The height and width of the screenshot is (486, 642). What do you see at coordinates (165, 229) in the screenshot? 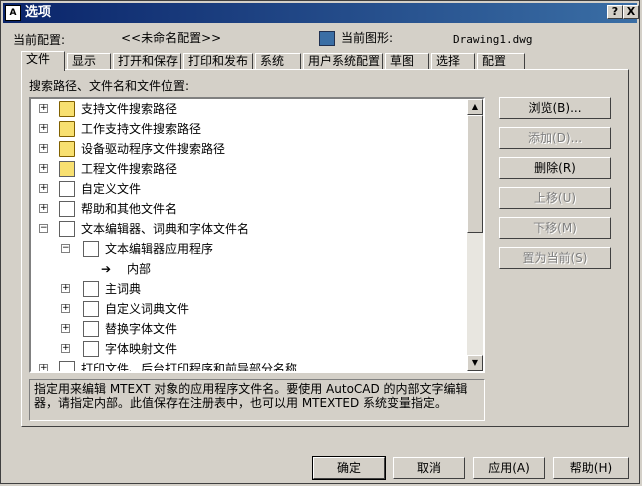
I see `tree-item-label: 文本编辑器、词典和字体文件名` at bounding box center [165, 229].